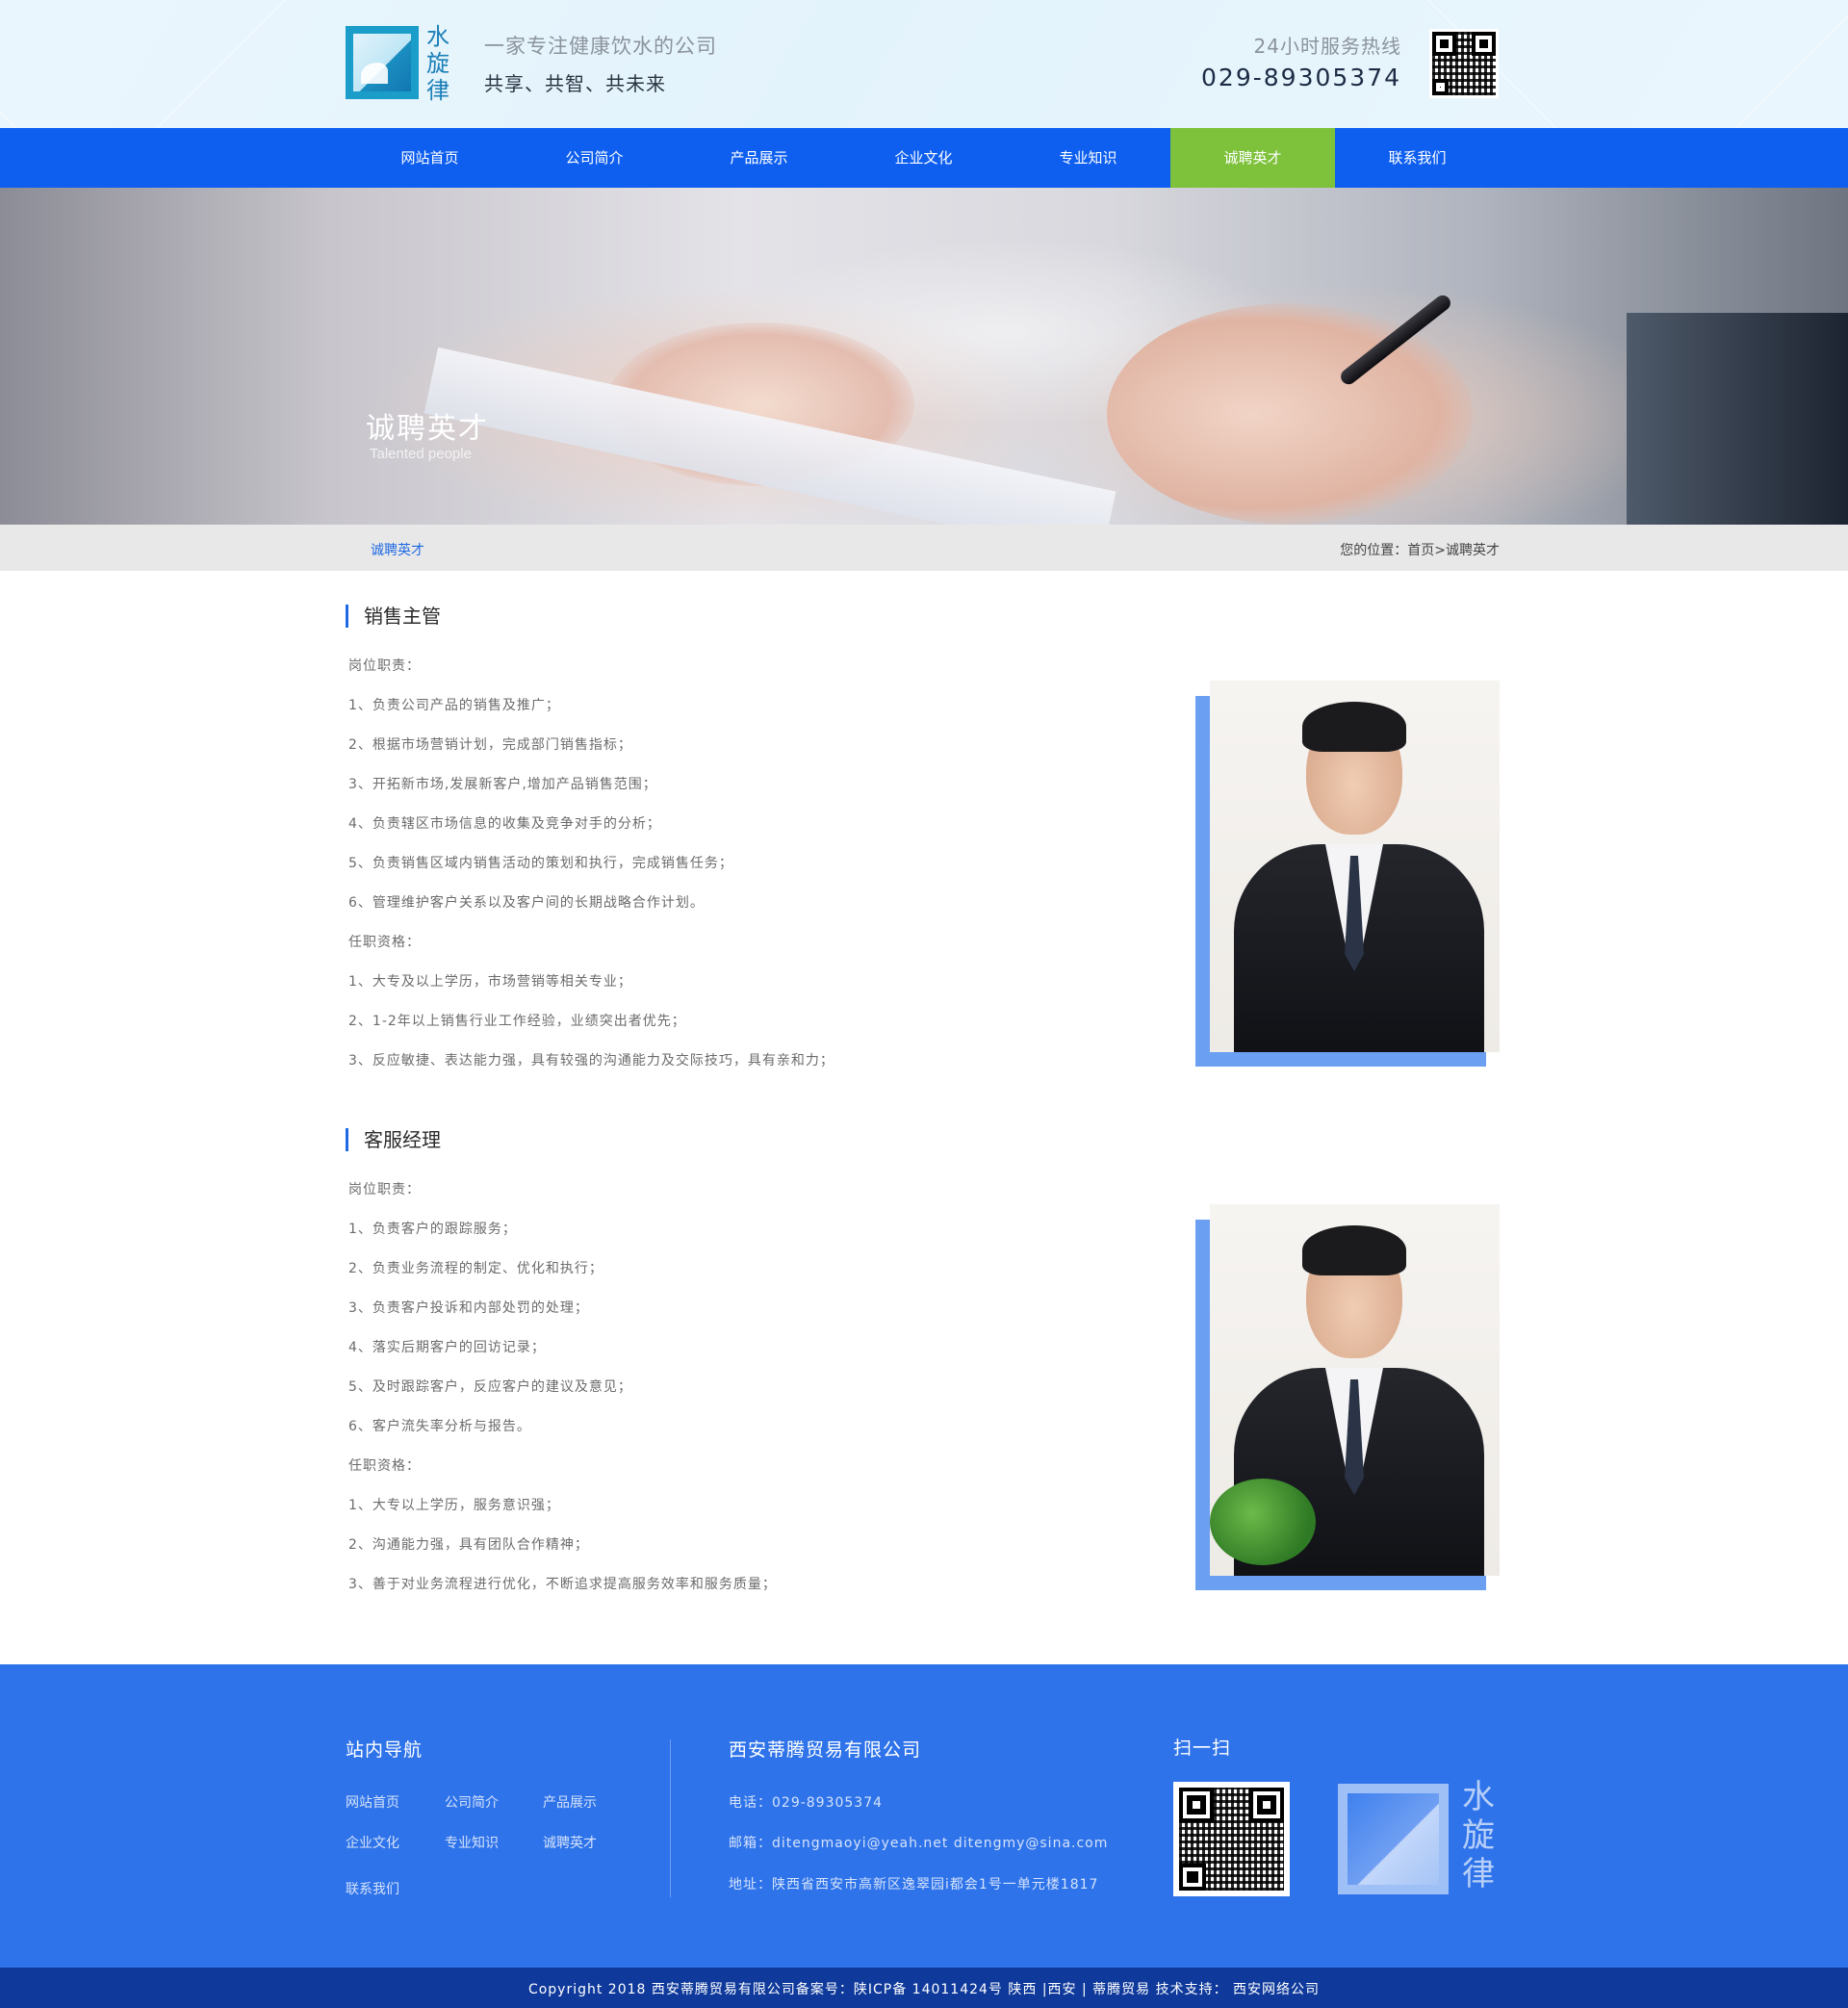 This screenshot has width=1848, height=2008. What do you see at coordinates (454, 705) in the screenshot?
I see `job-line: 1、负责公司产品的销售及推广；` at bounding box center [454, 705].